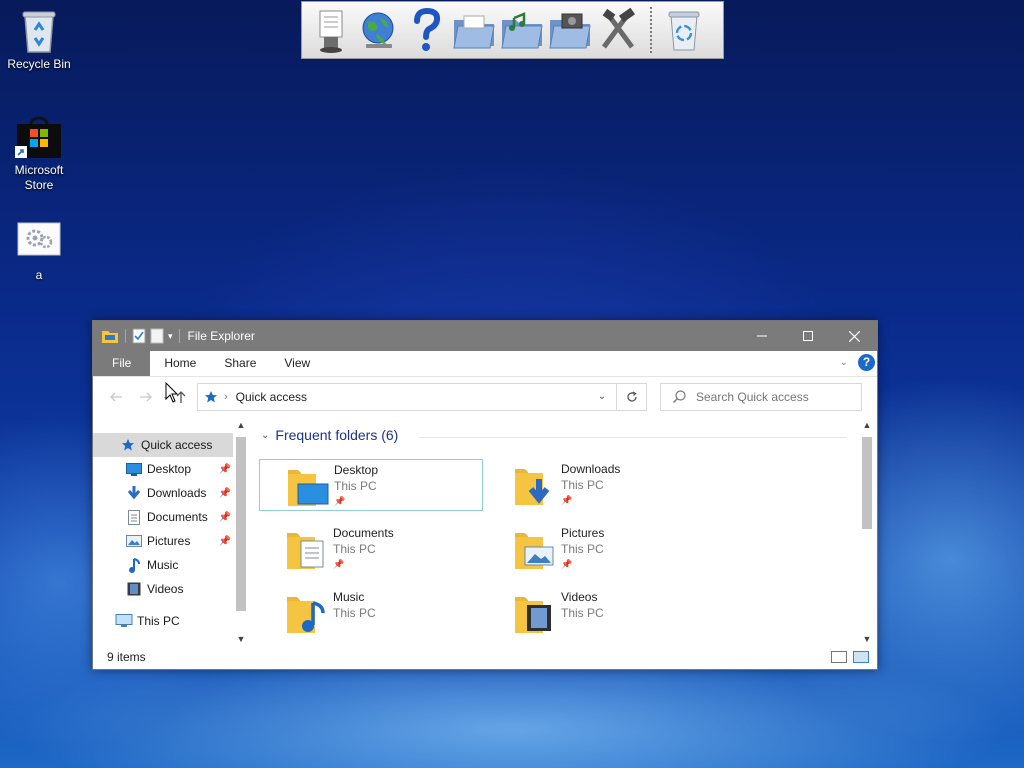 Image resolution: width=1024 pixels, height=768 pixels. What do you see at coordinates (163, 469) in the screenshot?
I see `nav-item-desktop: Desktop 📌` at bounding box center [163, 469].